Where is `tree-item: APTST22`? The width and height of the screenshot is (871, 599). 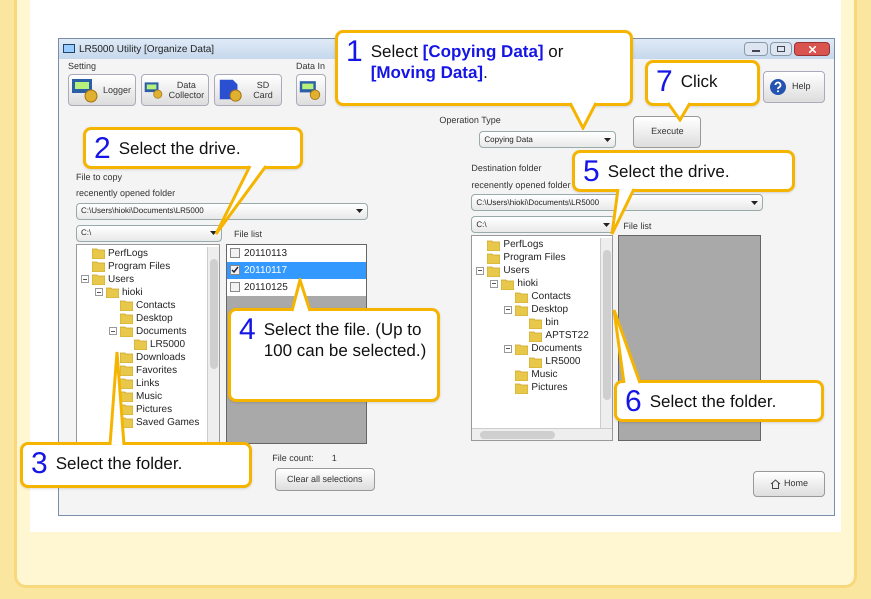
tree-item: APTST22 is located at coordinates (567, 335).